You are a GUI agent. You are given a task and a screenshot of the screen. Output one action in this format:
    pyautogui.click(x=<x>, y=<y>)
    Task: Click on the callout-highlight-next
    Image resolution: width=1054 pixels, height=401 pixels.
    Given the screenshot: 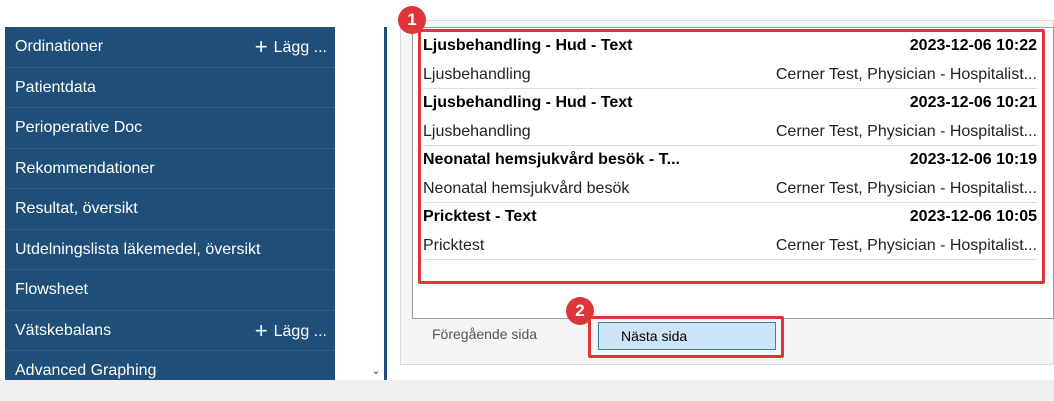 What is the action you would take?
    pyautogui.click(x=686, y=337)
    